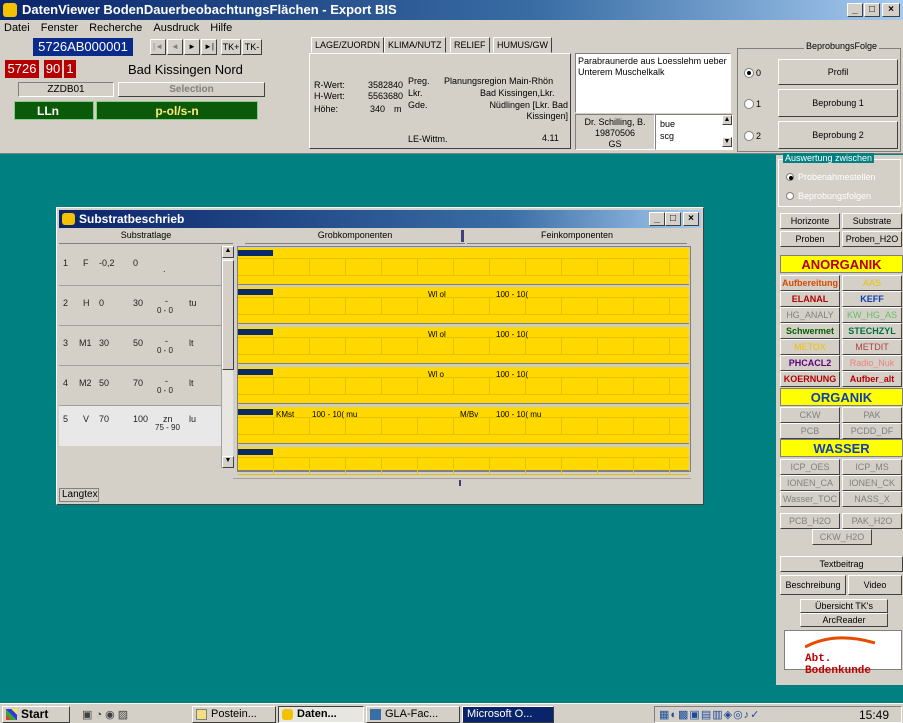 Image resolution: width=903 pixels, height=723 pixels. What do you see at coordinates (872, 347) in the screenshot?
I see `metdit-button: METDIT` at bounding box center [872, 347].